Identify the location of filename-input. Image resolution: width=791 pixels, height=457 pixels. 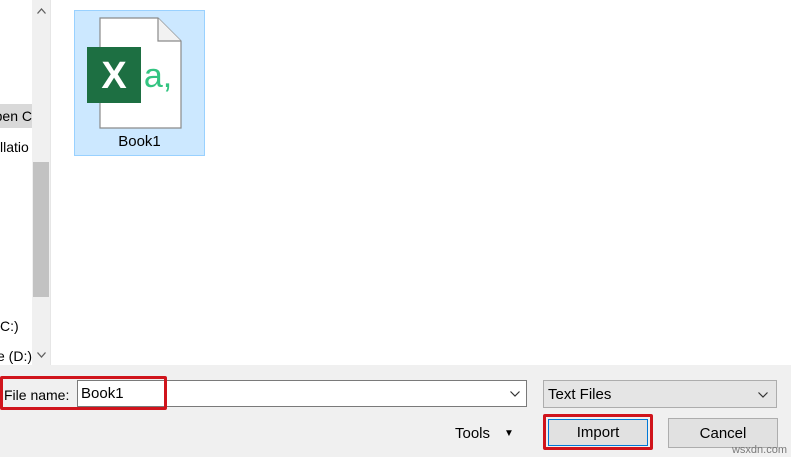
(286, 393).